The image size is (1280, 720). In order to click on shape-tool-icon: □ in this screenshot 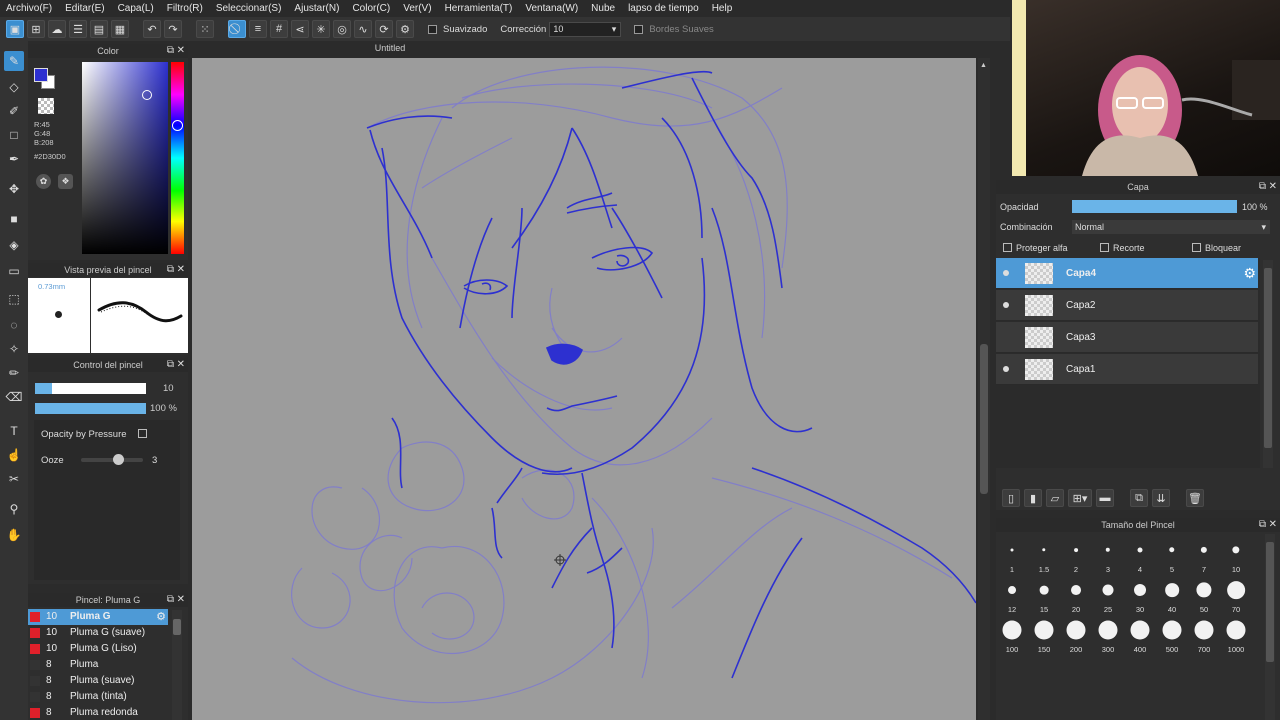, I will do `click(14, 135)`.